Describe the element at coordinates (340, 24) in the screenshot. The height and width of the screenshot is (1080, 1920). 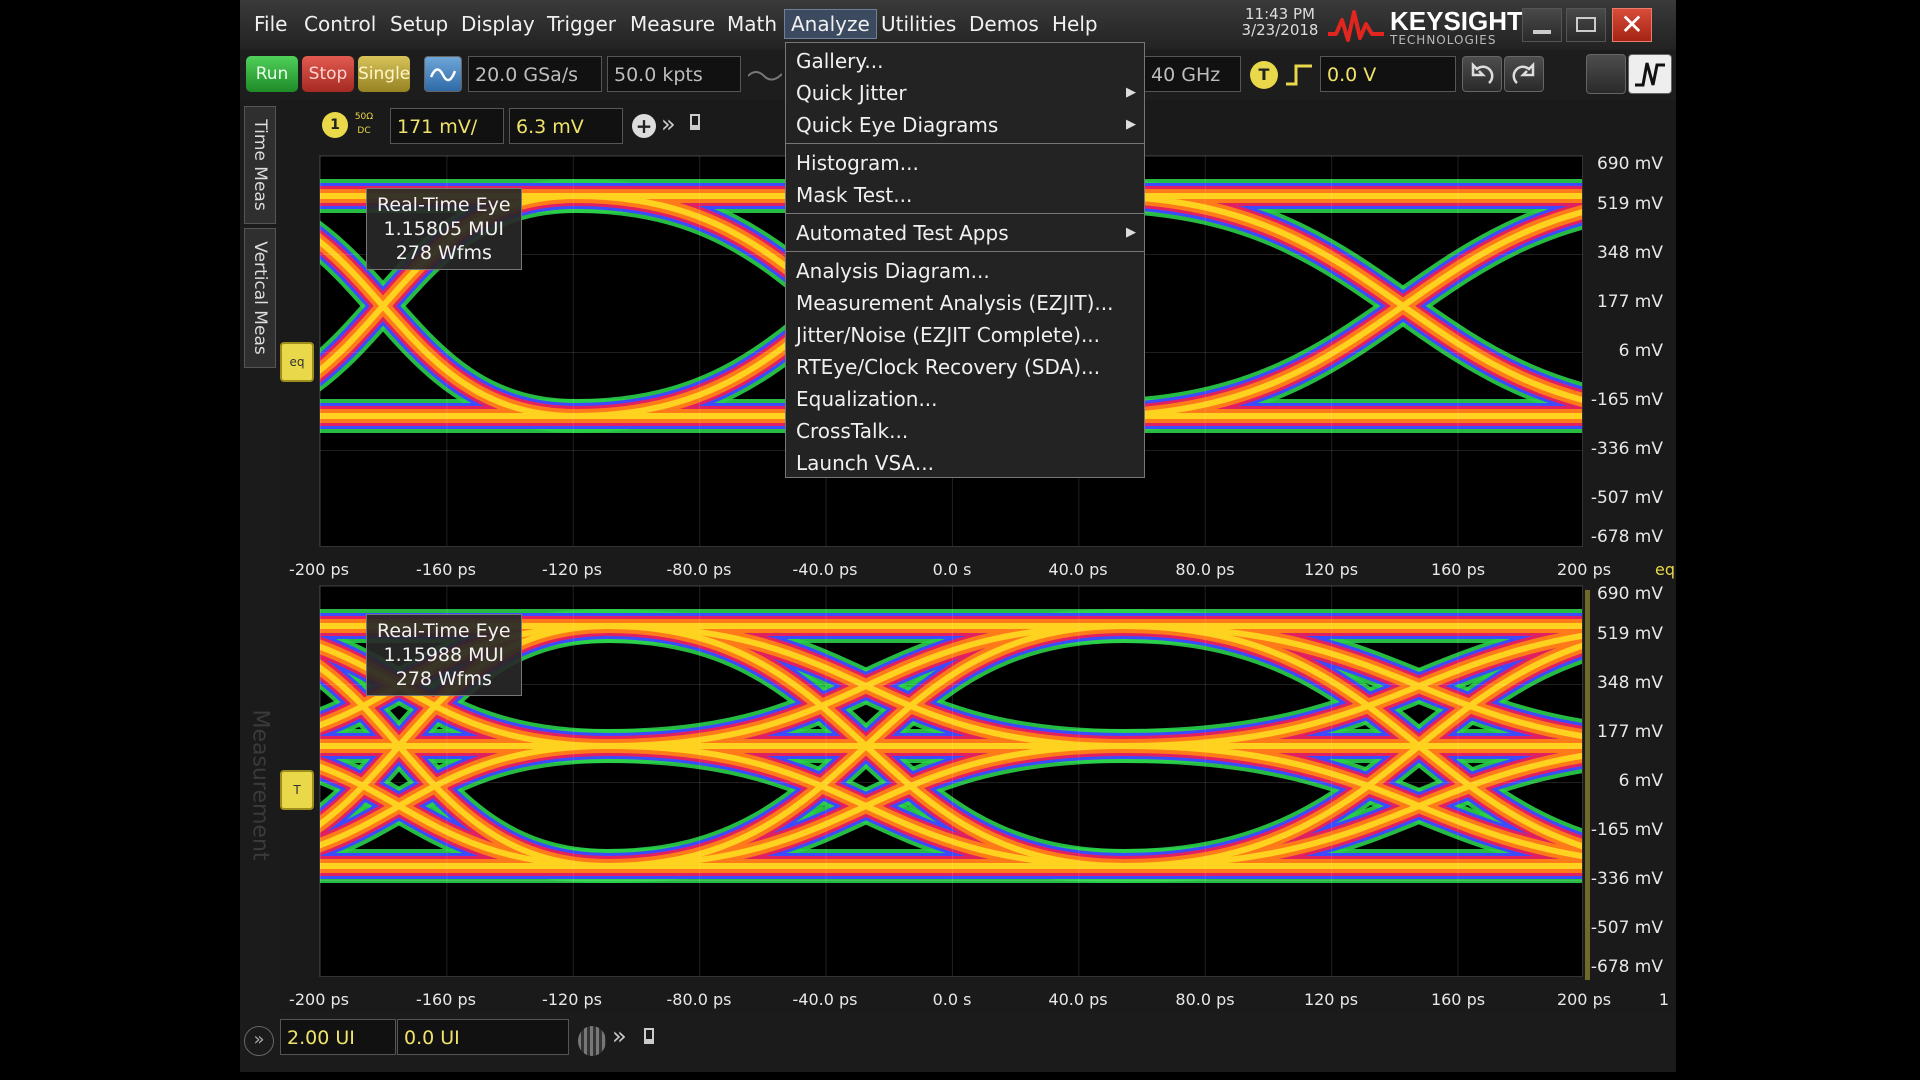
I see `menu-control: Control` at that location.